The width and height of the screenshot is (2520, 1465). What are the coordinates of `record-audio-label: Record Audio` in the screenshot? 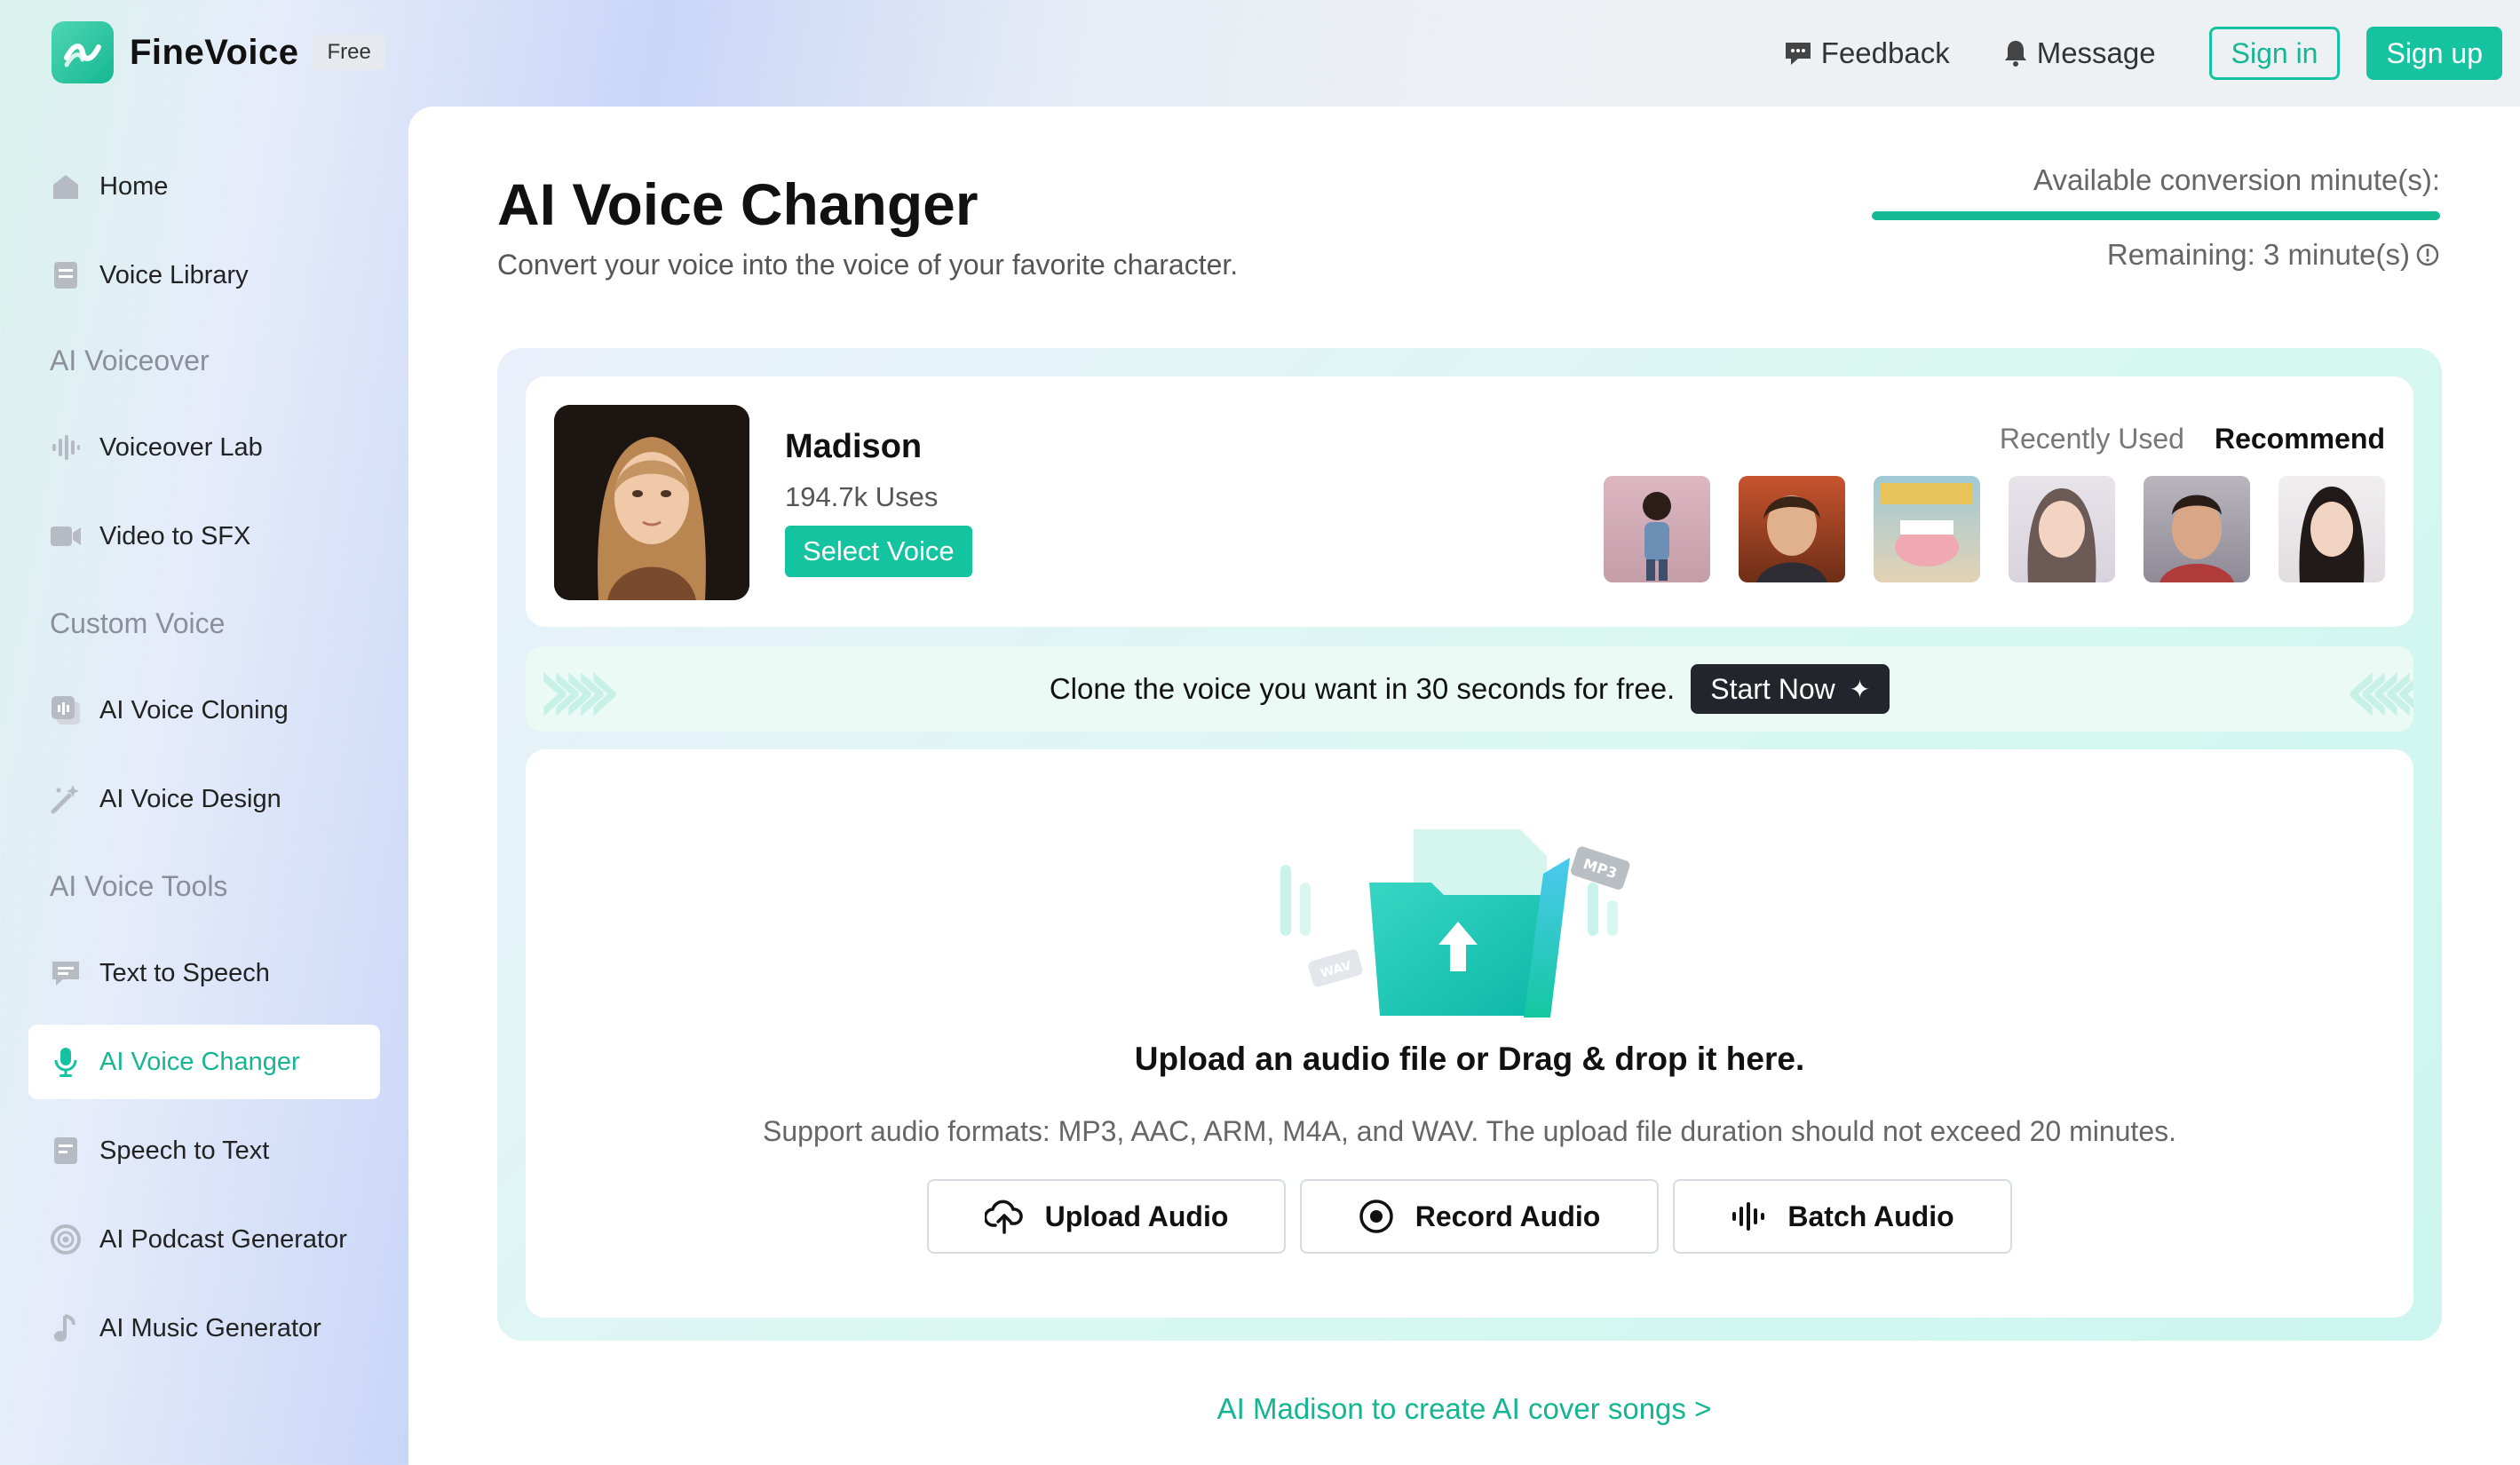 It's located at (1508, 1216).